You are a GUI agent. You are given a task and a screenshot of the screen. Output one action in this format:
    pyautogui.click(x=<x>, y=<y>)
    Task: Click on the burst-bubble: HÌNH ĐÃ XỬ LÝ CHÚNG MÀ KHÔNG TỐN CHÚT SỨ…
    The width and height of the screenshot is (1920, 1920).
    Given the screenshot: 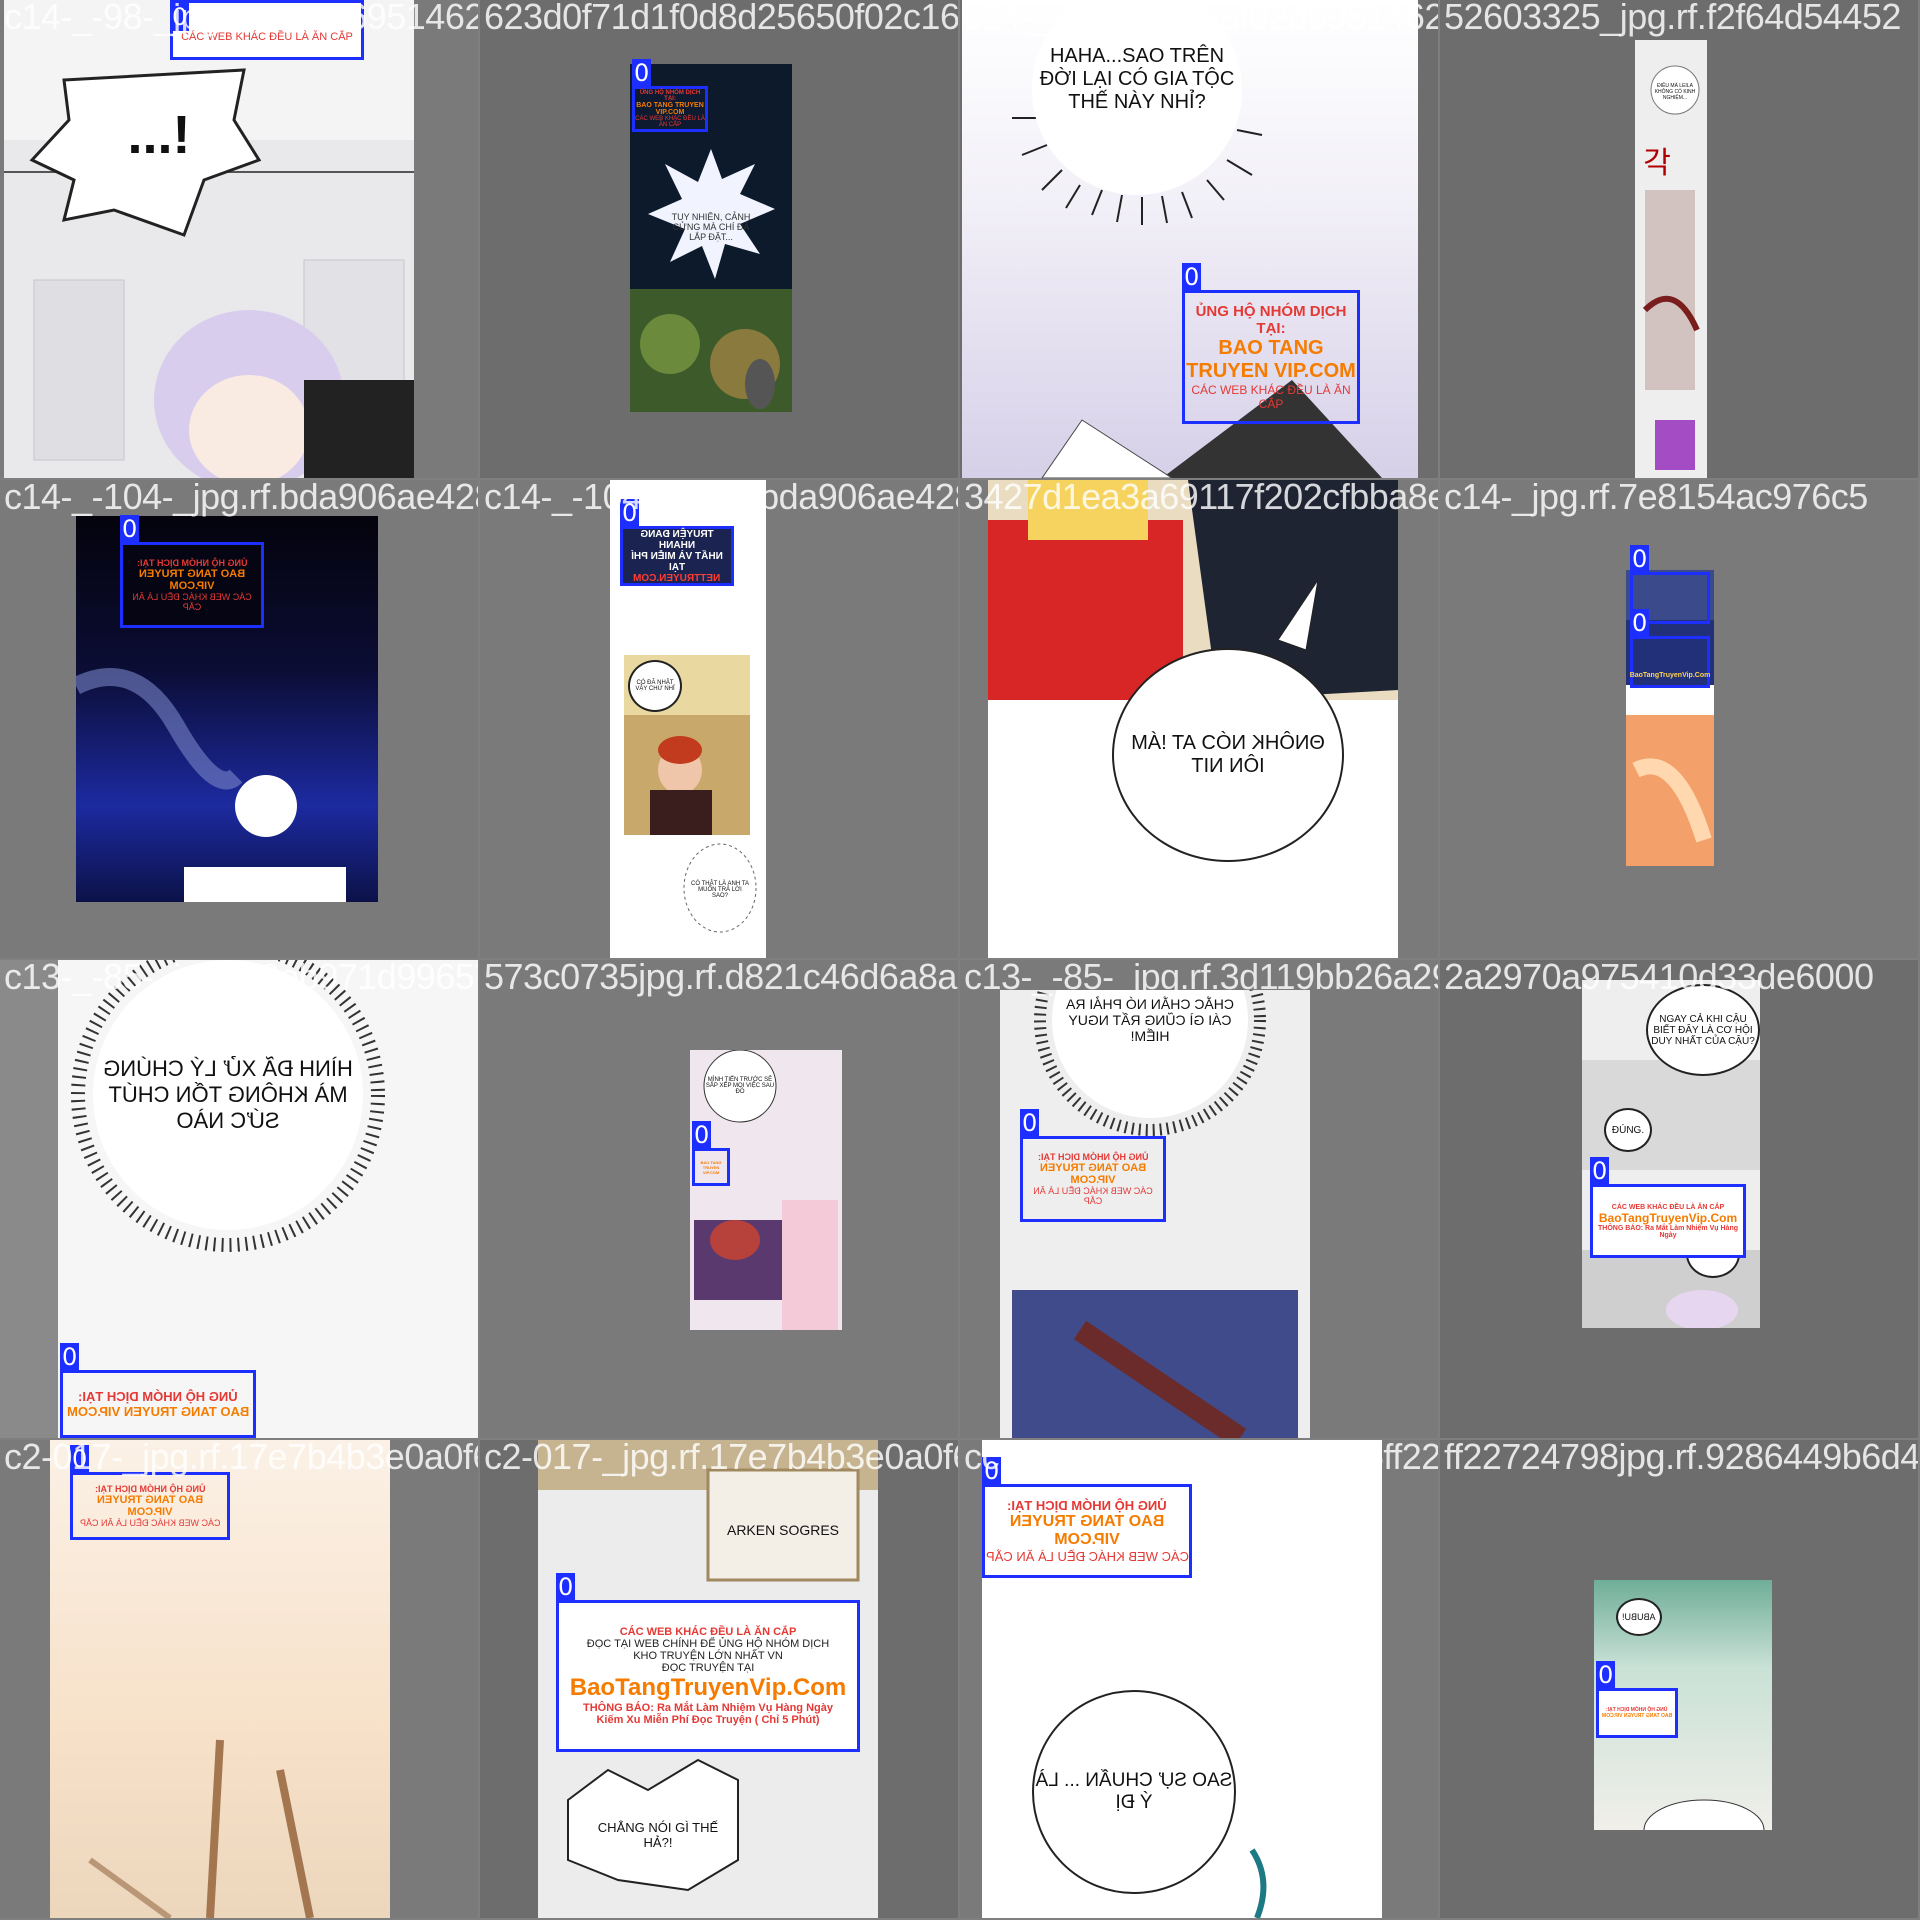 What is the action you would take?
    pyautogui.click(x=228, y=1094)
    